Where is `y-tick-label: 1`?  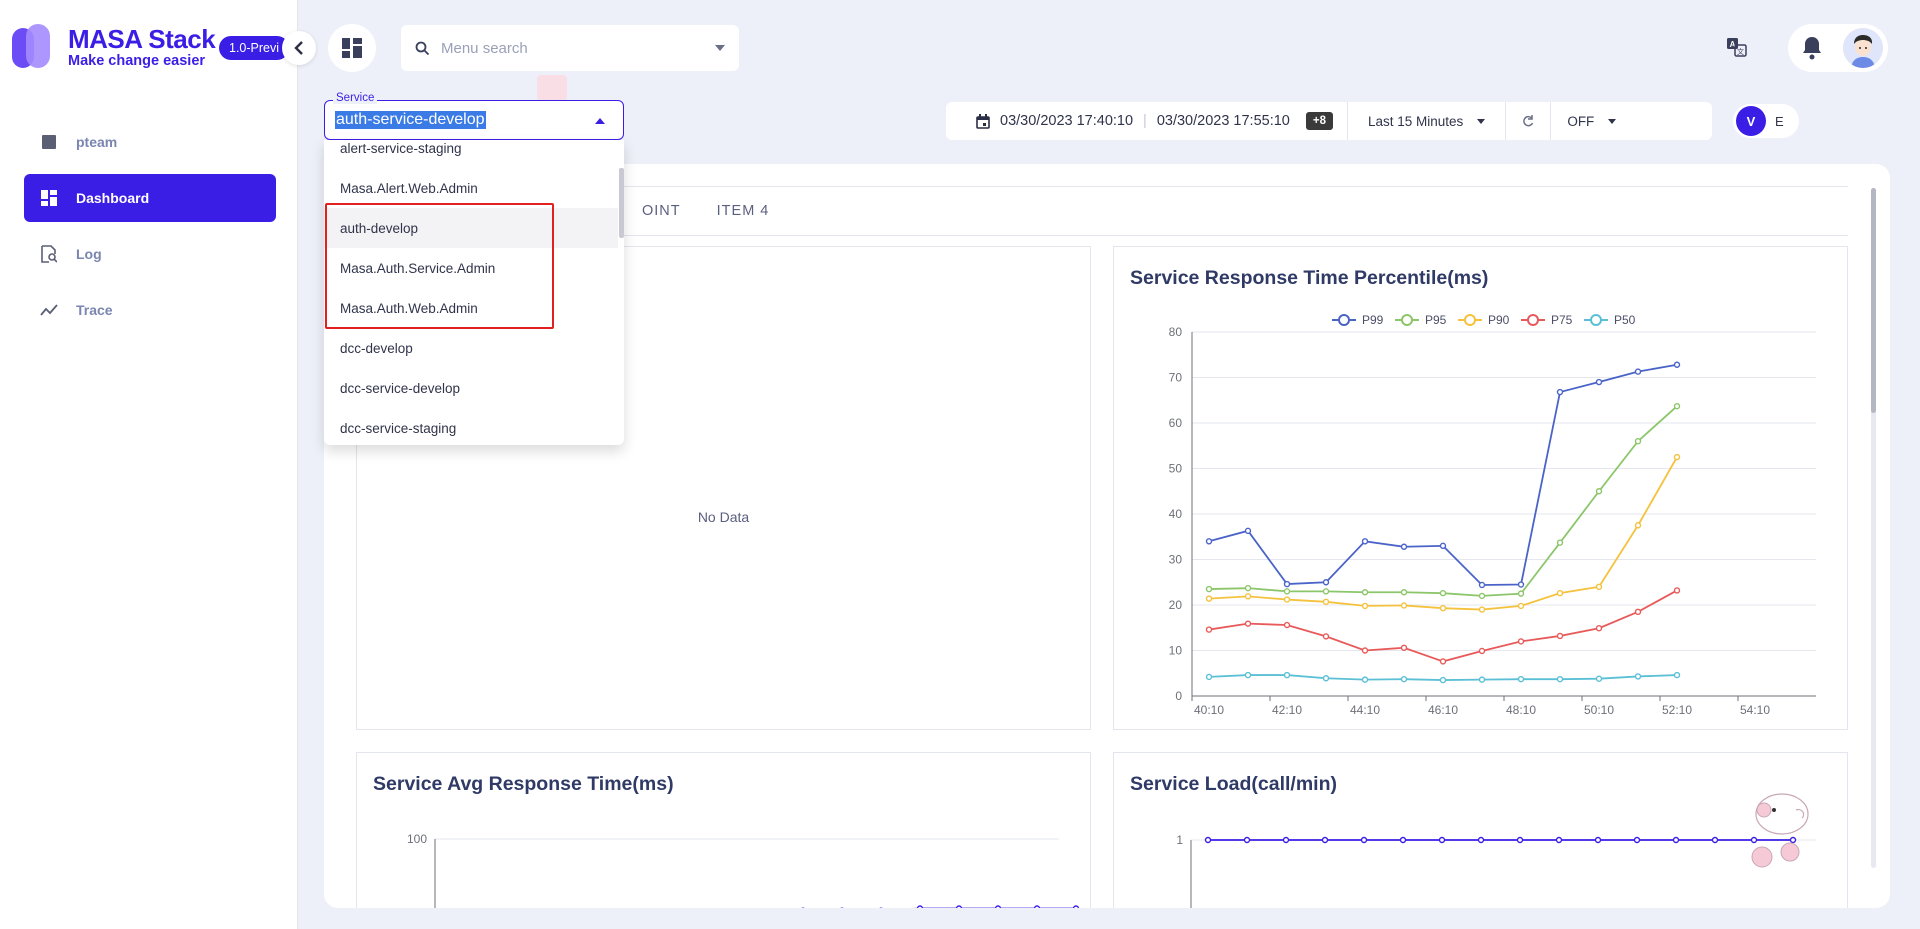 y-tick-label: 1 is located at coordinates (1179, 840).